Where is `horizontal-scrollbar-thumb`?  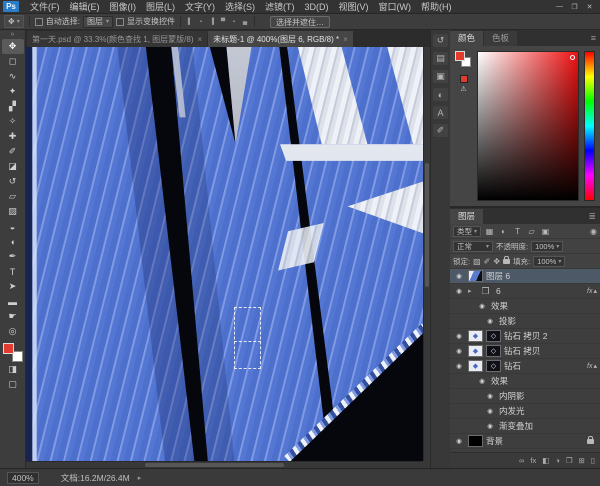 horizontal-scrollbar-thumb is located at coordinates (215, 465).